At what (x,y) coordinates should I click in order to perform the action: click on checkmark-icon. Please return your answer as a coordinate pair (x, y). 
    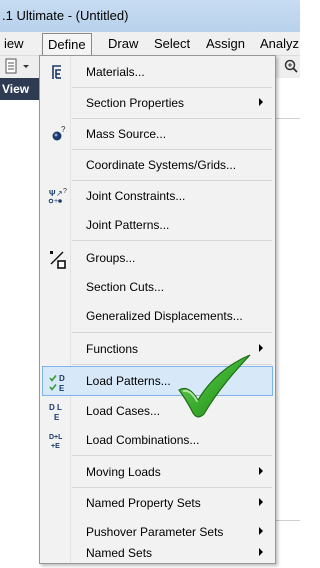
    Looking at the image, I should click on (216, 387).